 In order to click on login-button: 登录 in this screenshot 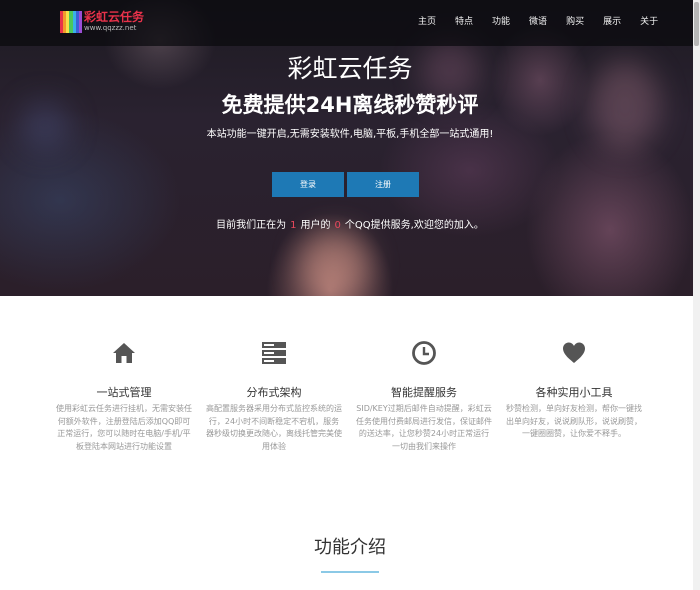, I will do `click(308, 184)`.